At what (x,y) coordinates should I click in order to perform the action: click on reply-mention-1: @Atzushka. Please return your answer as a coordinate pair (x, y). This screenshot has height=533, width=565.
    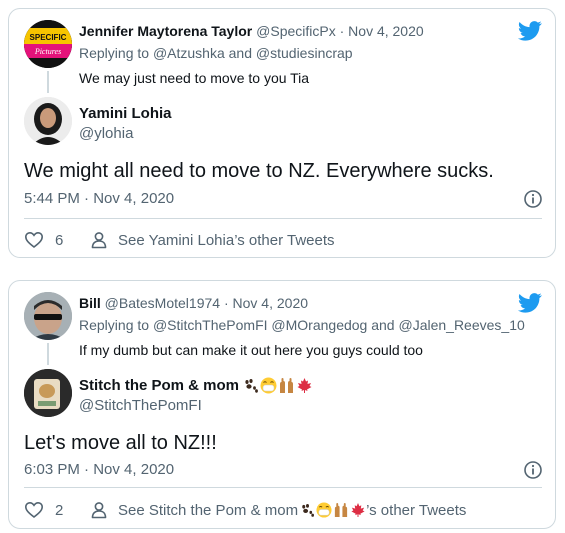
    Looking at the image, I should click on (189, 53).